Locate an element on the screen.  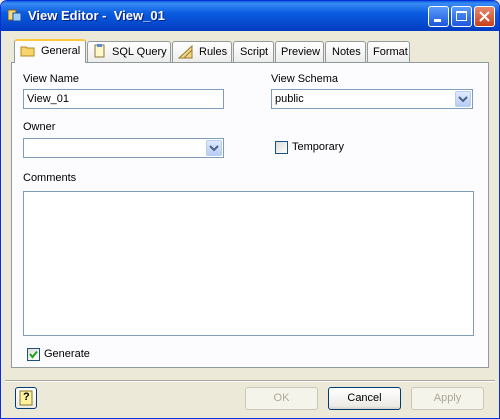
tab-script: Script is located at coordinates (253, 51).